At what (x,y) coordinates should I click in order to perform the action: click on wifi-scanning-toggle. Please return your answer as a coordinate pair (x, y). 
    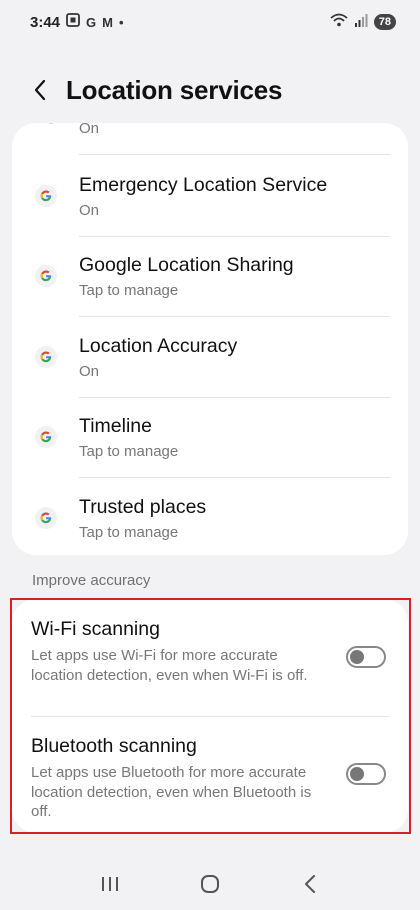
    Looking at the image, I should click on (366, 657).